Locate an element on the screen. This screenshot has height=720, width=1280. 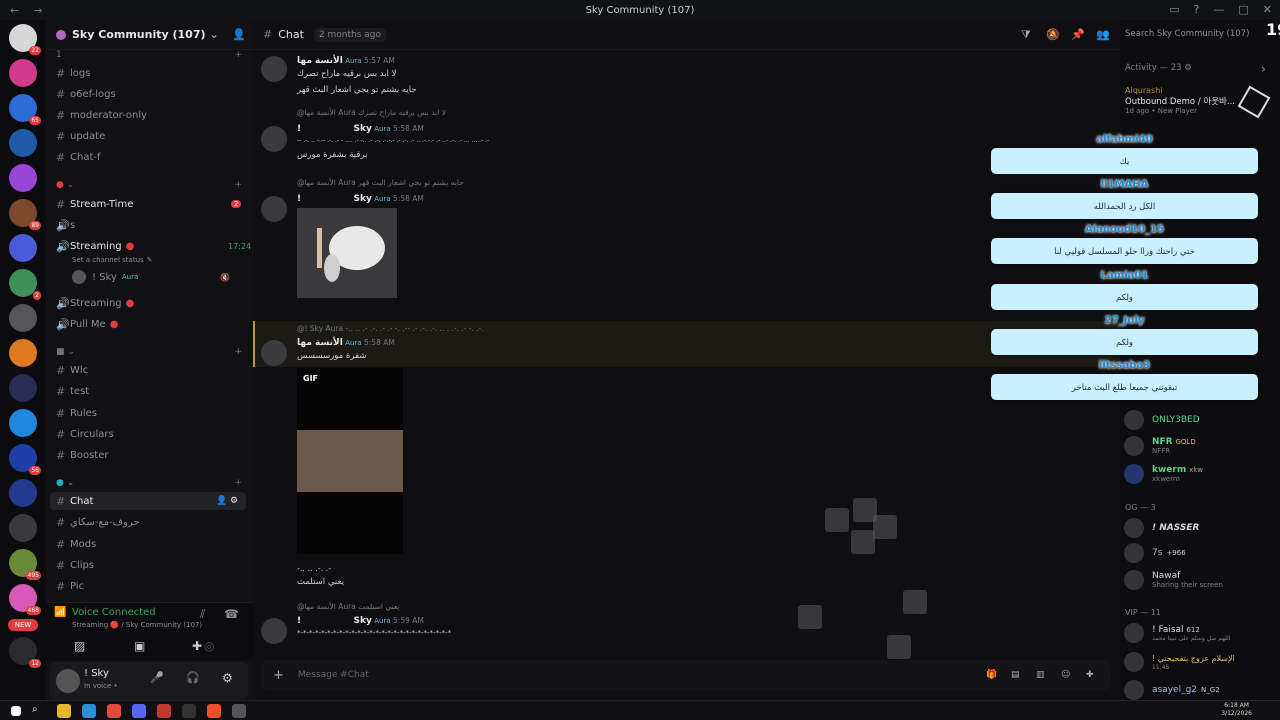
server-icon: 2 is located at coordinates (25, 284).